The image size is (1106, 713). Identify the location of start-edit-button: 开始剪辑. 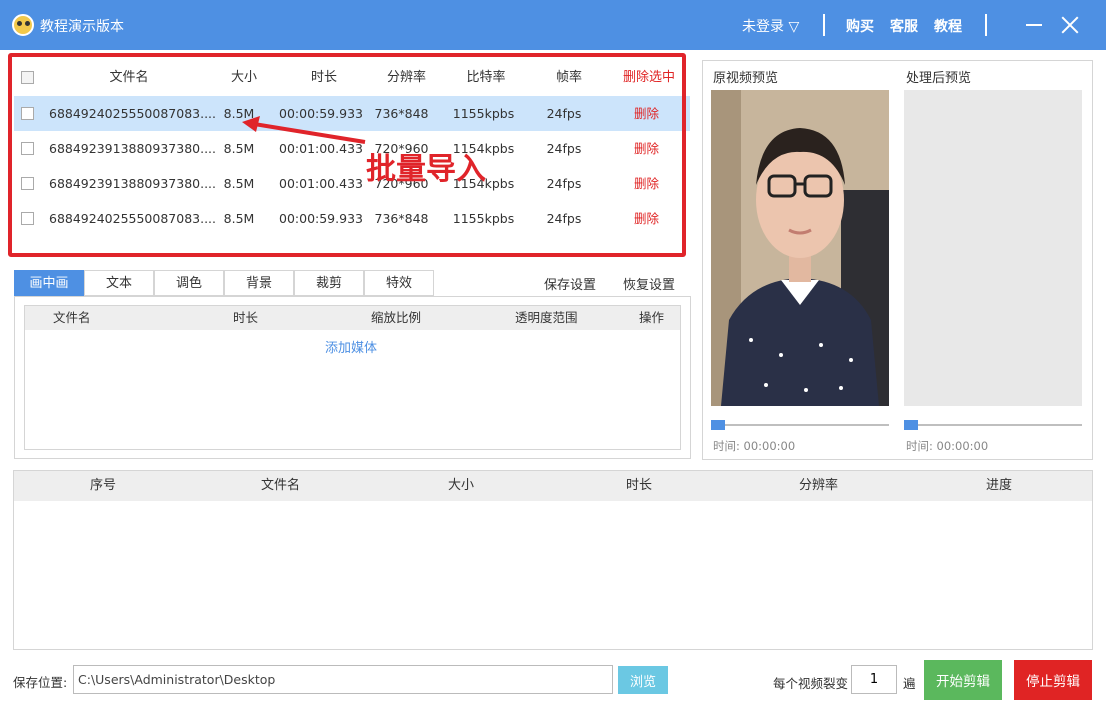
(963, 680).